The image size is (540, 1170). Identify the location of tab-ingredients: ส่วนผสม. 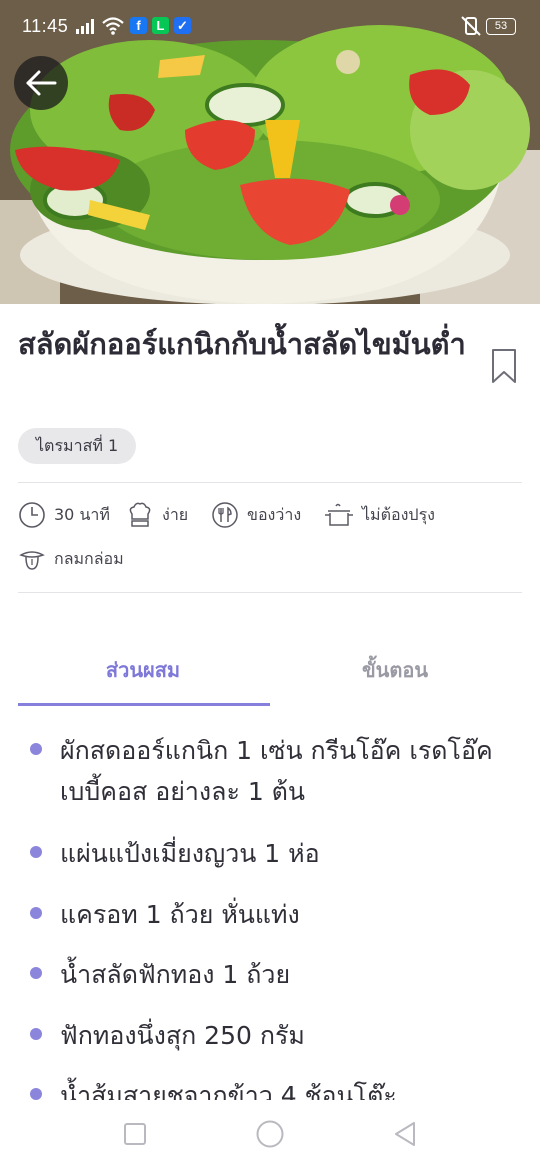
(143, 672).